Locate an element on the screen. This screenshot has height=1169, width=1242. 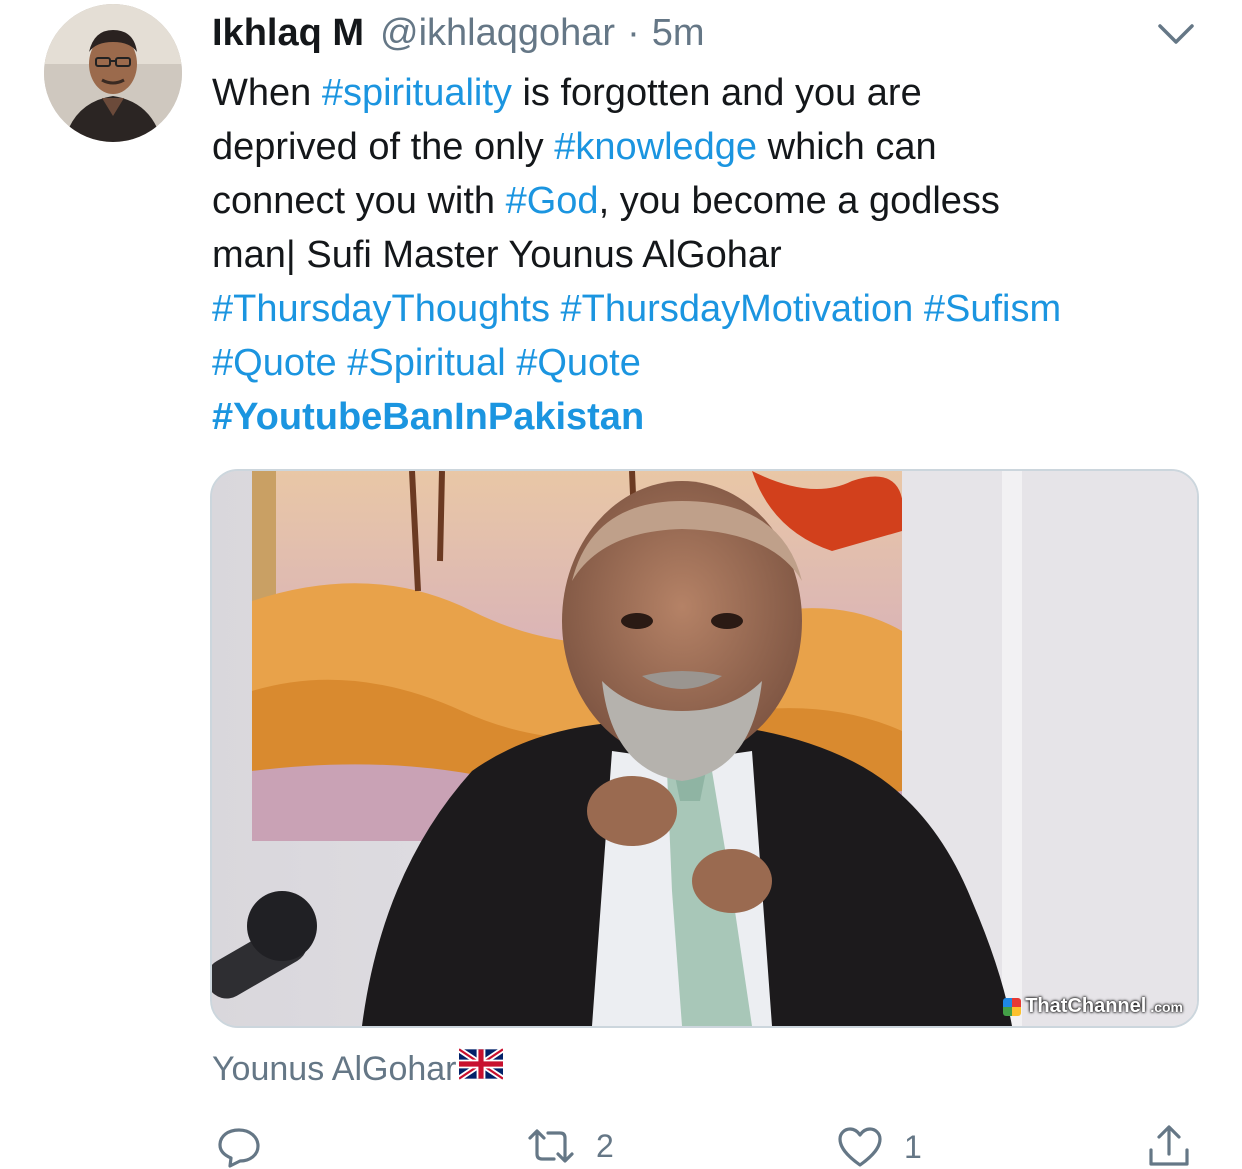
share-icon is located at coordinates (1169, 1145).